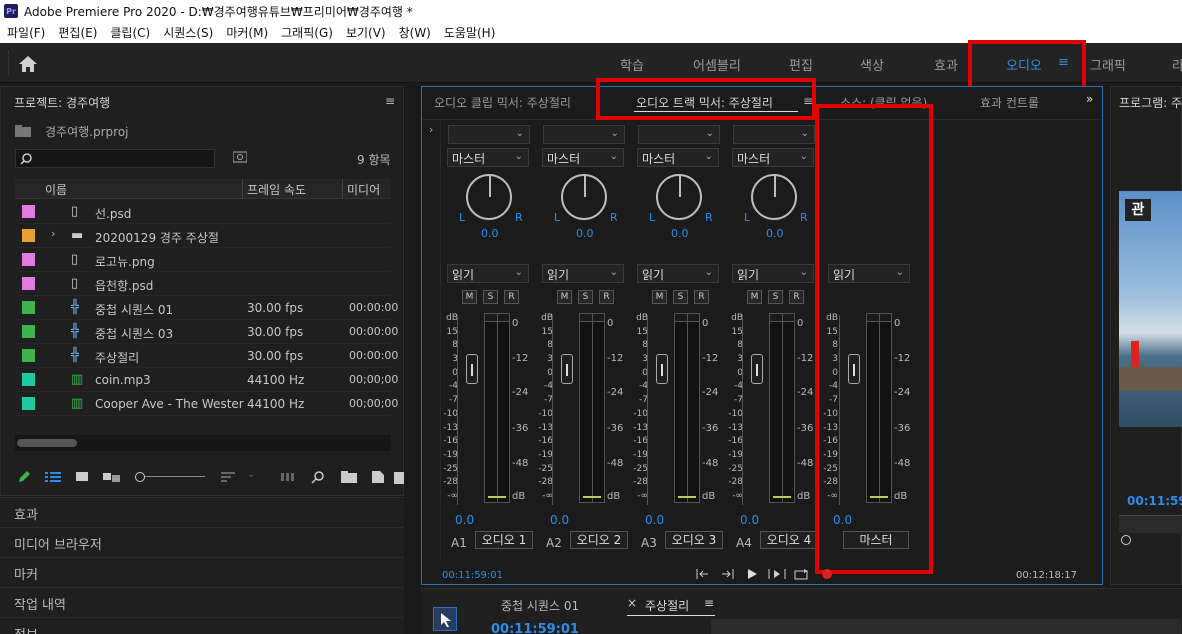  Describe the element at coordinates (1150, 524) in the screenshot. I see `program-time-ruler` at that location.